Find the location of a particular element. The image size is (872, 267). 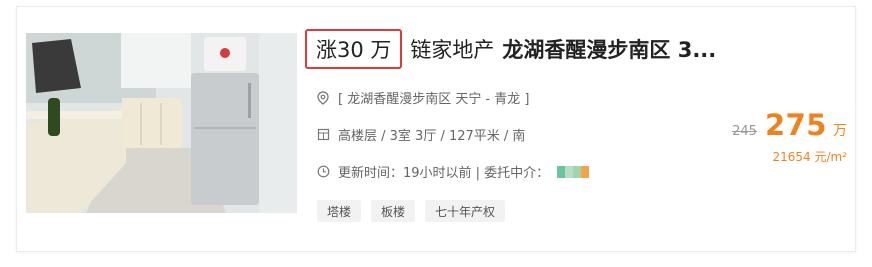

building-icon is located at coordinates (323, 135).